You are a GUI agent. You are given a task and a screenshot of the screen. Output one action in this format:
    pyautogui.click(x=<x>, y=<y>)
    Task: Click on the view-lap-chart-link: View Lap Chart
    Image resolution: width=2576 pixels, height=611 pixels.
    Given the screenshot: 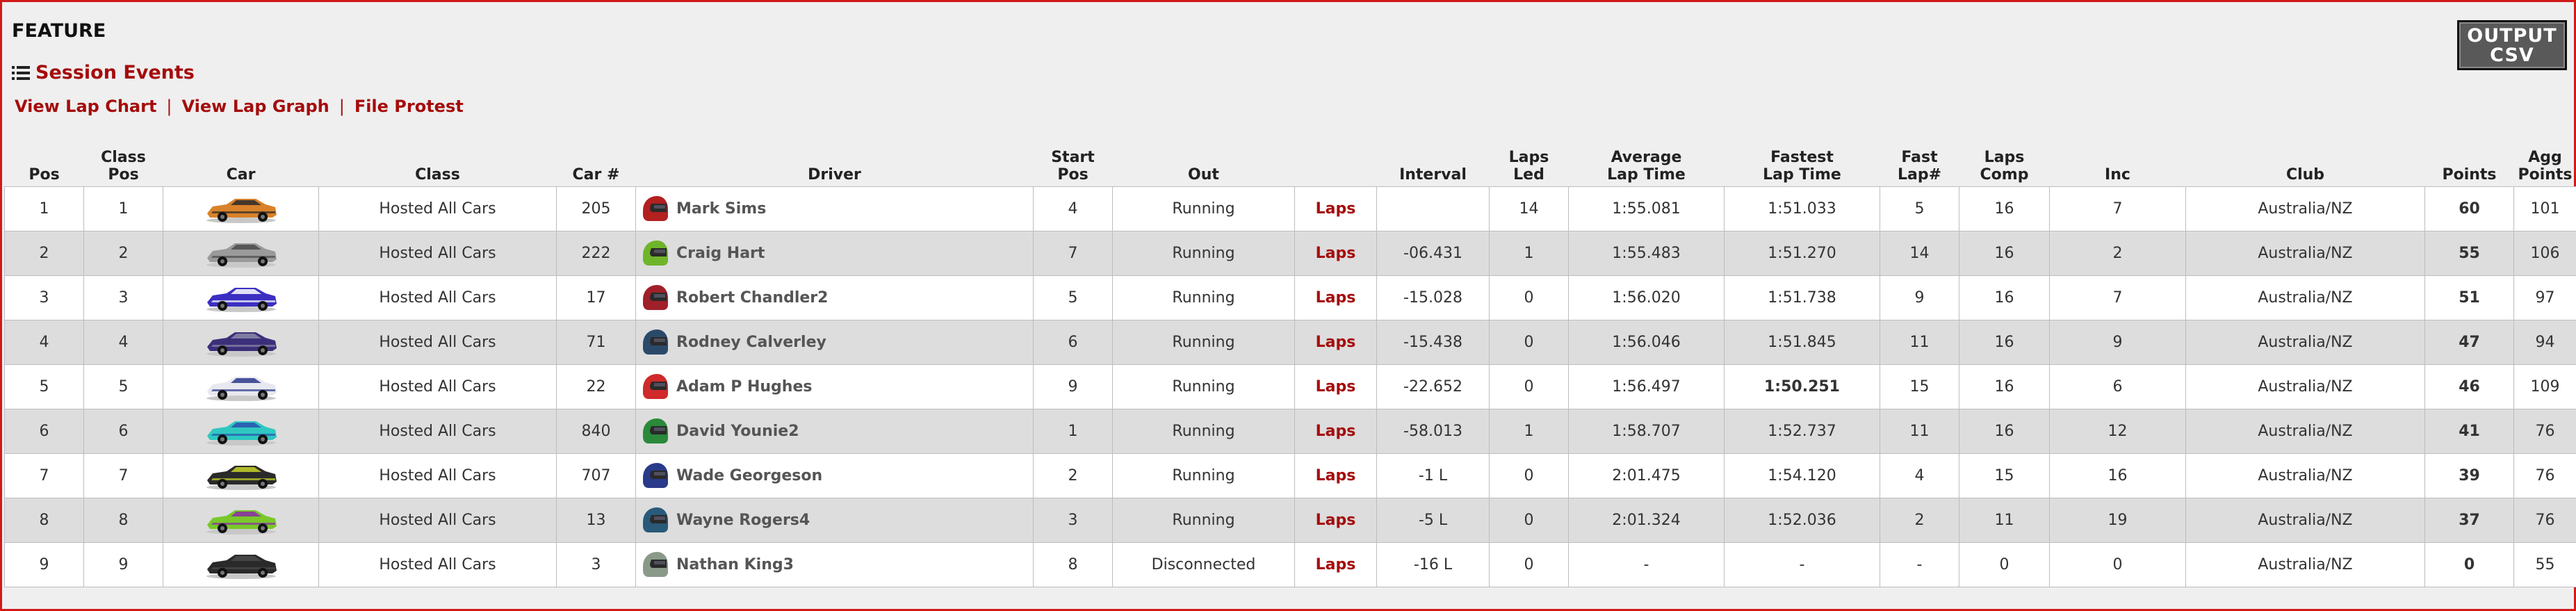 What is the action you would take?
    pyautogui.click(x=85, y=106)
    